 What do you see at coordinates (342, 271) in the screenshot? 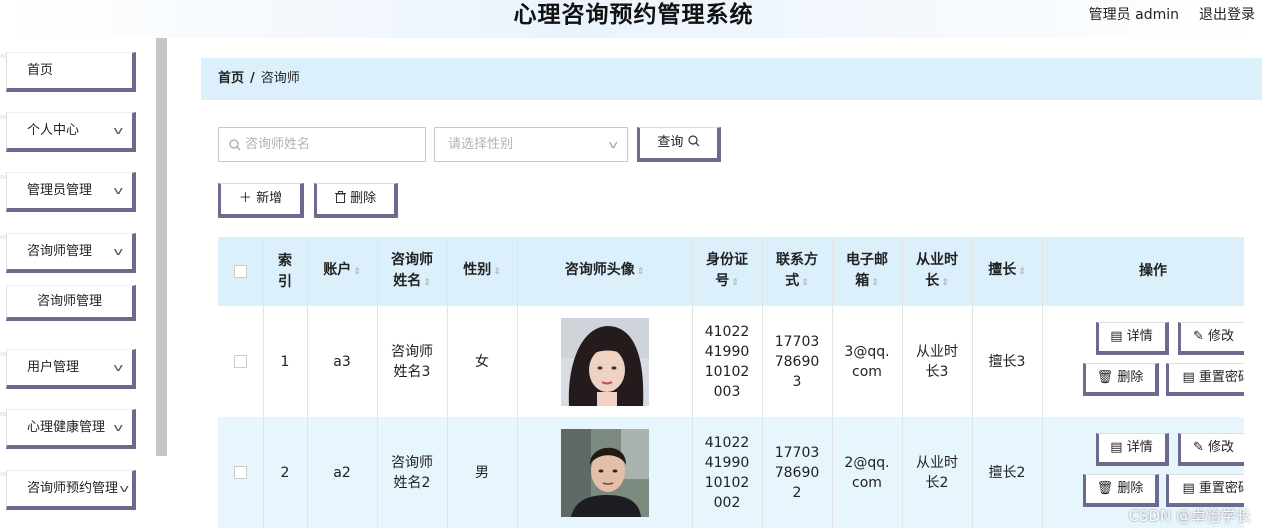
I see `column-header-account: 账户 ⇕` at bounding box center [342, 271].